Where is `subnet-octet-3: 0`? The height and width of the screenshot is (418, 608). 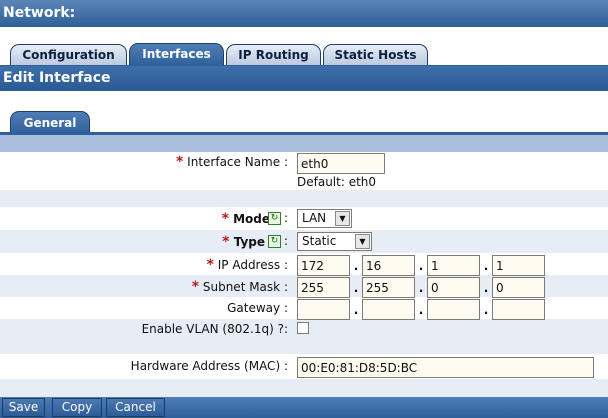
subnet-octet-3: 0 is located at coordinates (453, 287).